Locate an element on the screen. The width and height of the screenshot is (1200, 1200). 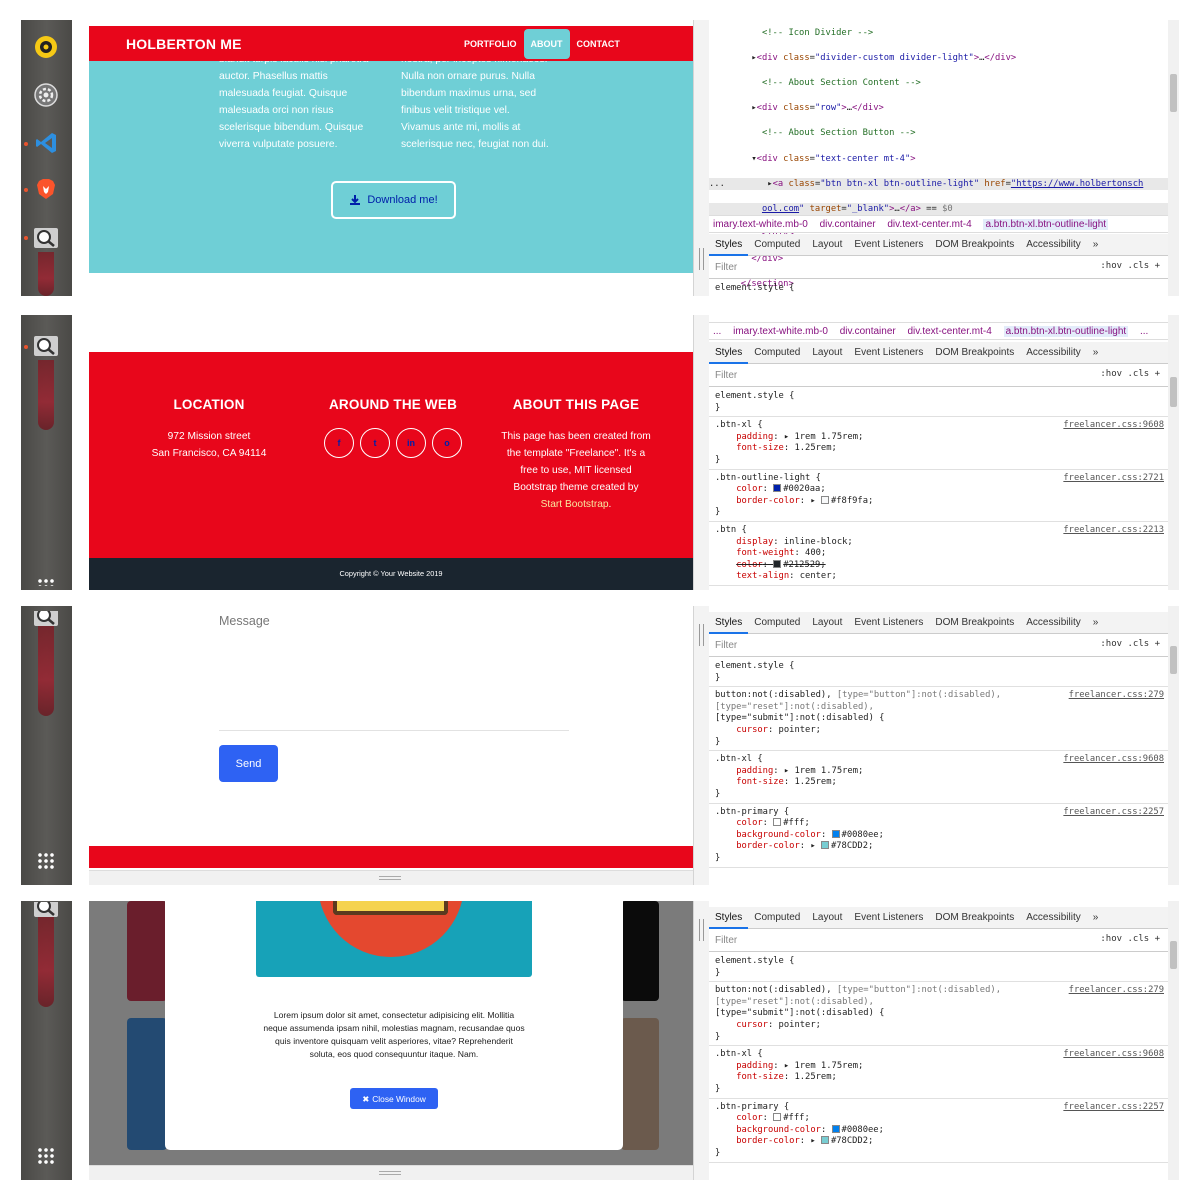
nav-contact: CONTACT is located at coordinates (598, 44).